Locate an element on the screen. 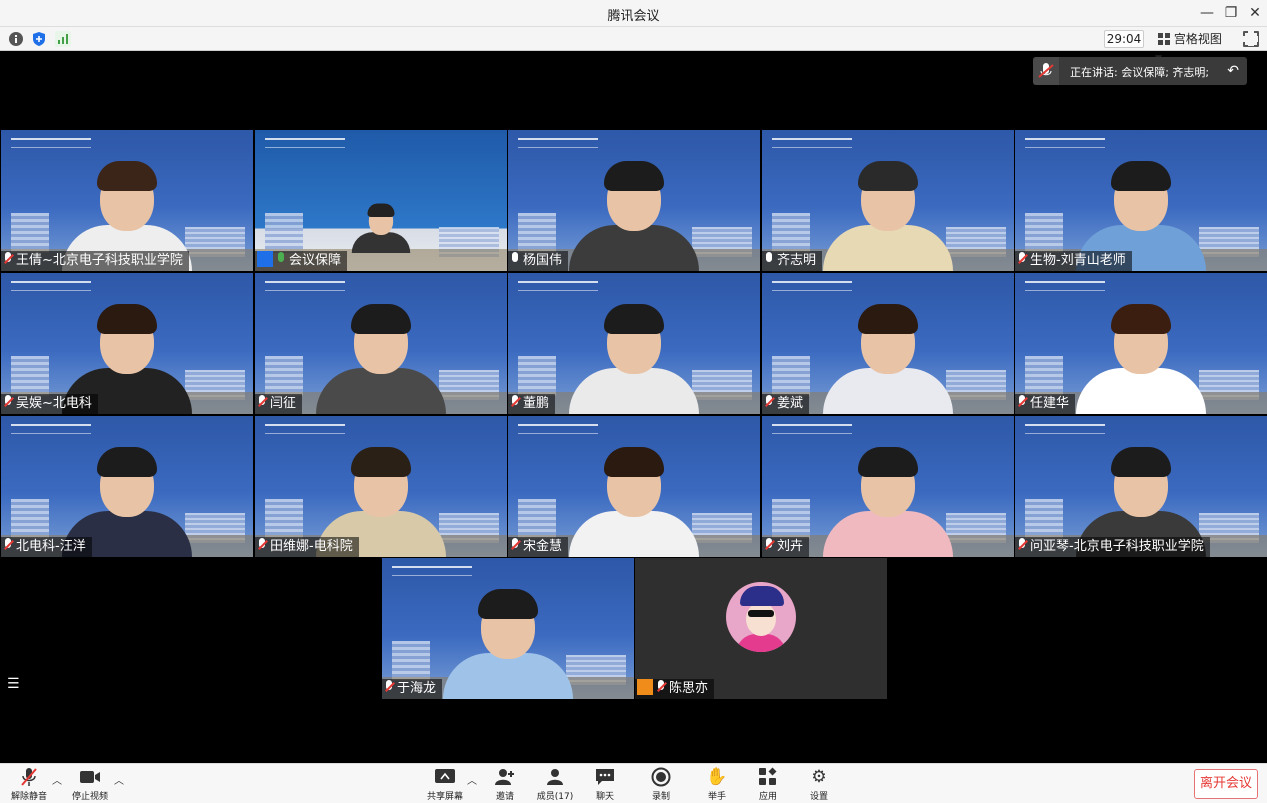  raise-hand-button: ✋ 举手 is located at coordinates (717, 784).